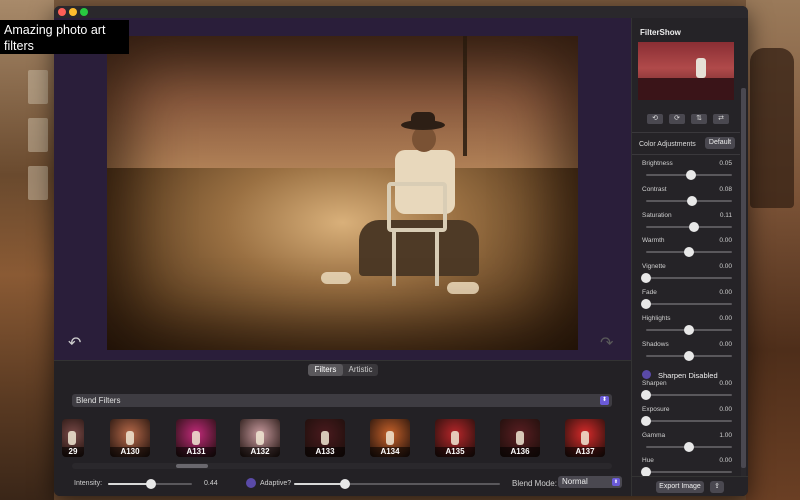 The height and width of the screenshot is (500, 800). Describe the element at coordinates (130, 438) in the screenshot. I see `filter-thumbnail: A130` at that location.